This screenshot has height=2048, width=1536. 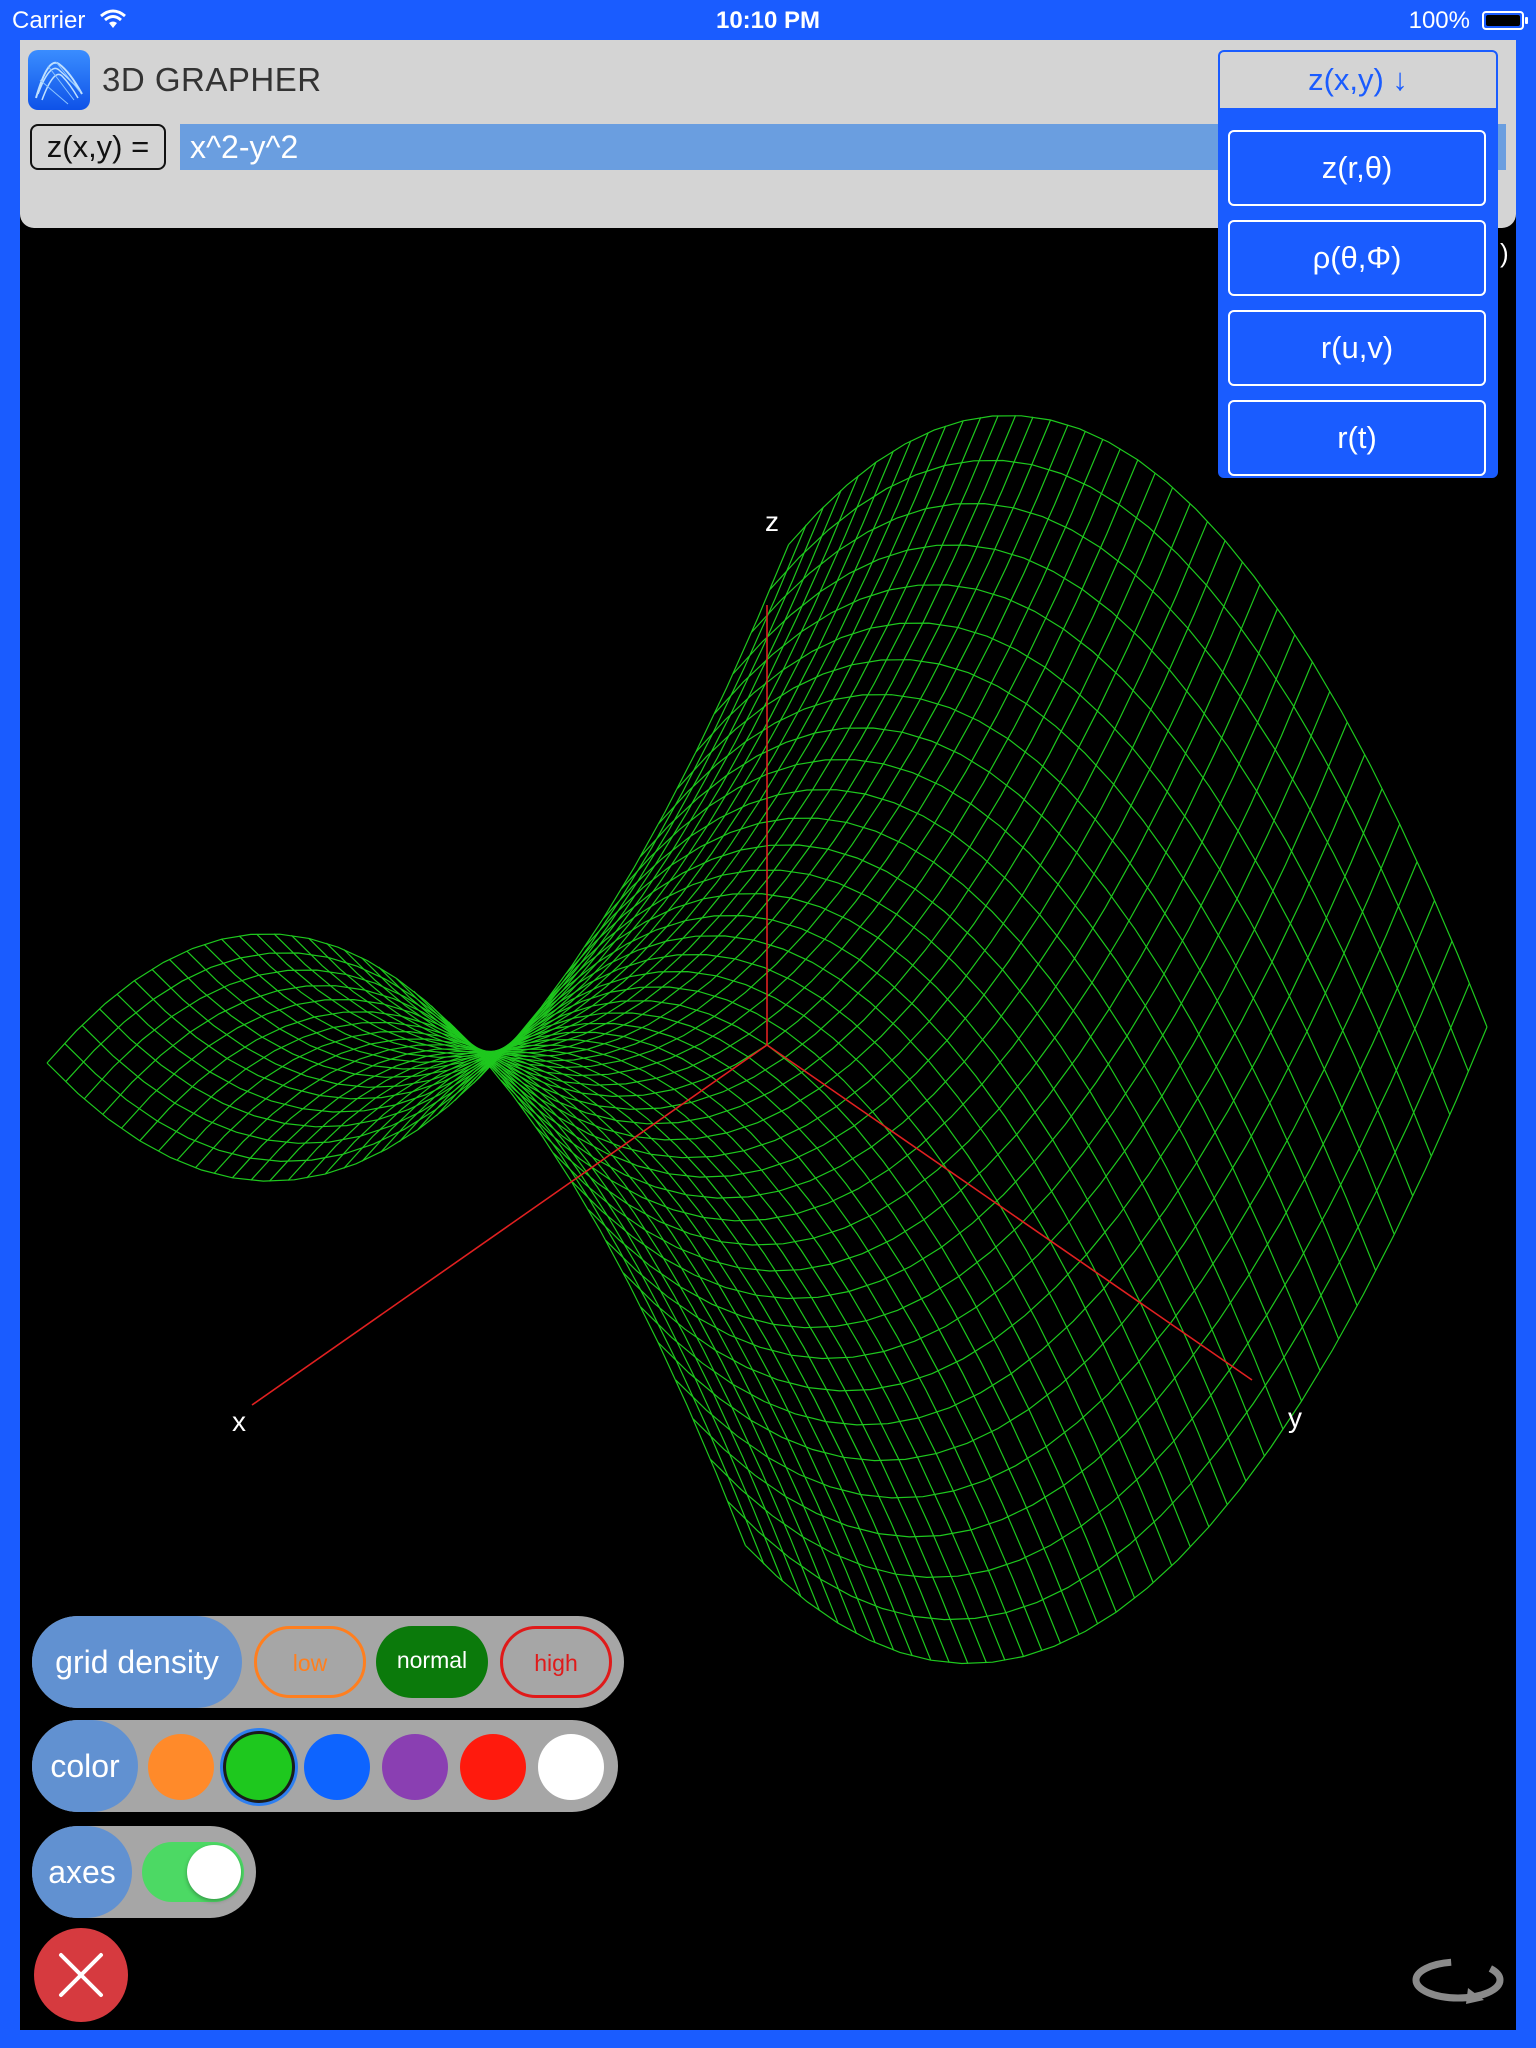 I want to click on density-high-button: high, so click(x=556, y=1662).